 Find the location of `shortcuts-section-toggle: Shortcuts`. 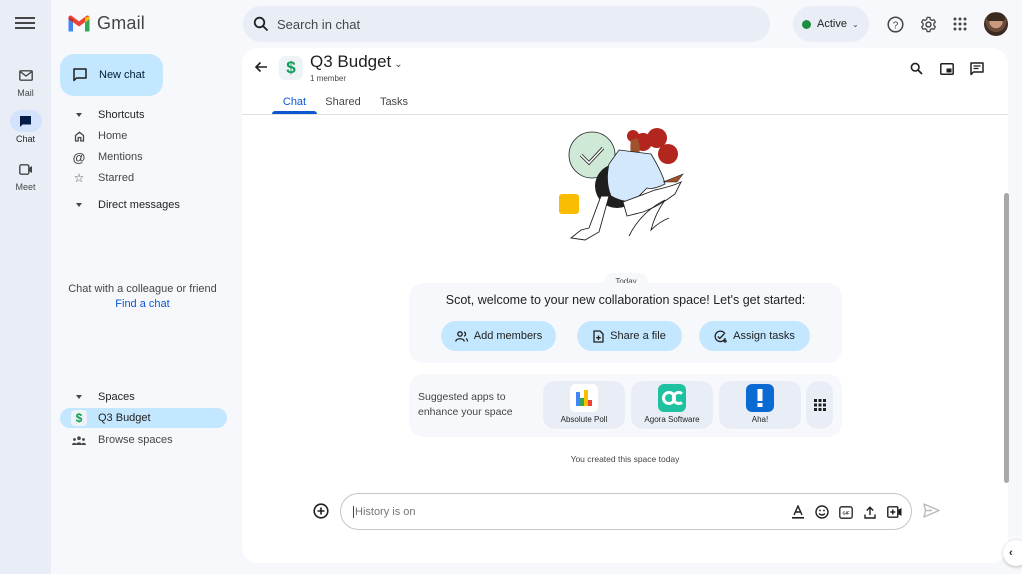

shortcuts-section-toggle: Shortcuts is located at coordinates (143, 115).